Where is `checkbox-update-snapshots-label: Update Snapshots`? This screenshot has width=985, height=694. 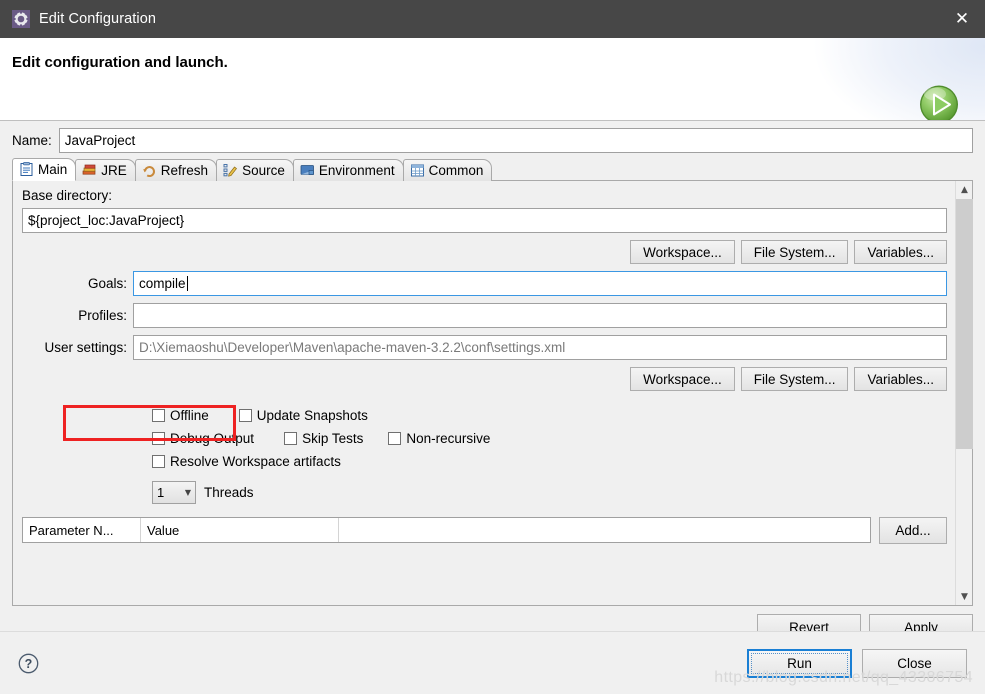
checkbox-update-snapshots-label: Update Snapshots is located at coordinates (312, 415).